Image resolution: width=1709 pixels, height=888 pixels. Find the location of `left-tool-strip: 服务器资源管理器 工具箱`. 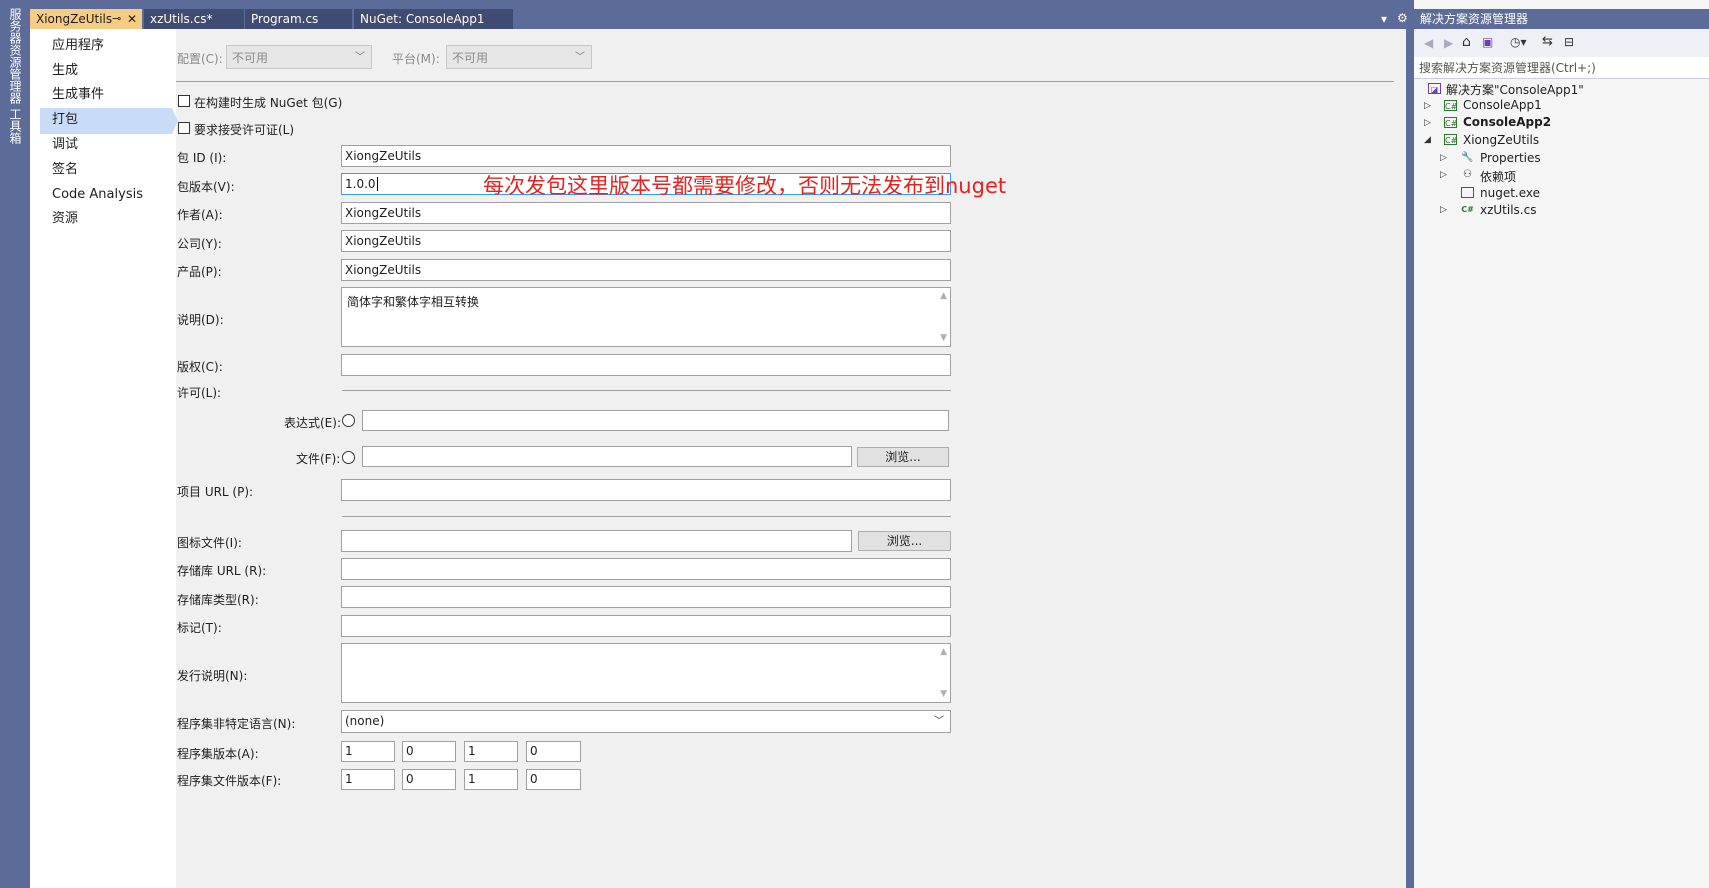

left-tool-strip: 服务器资源管理器 工具箱 is located at coordinates (15, 444).